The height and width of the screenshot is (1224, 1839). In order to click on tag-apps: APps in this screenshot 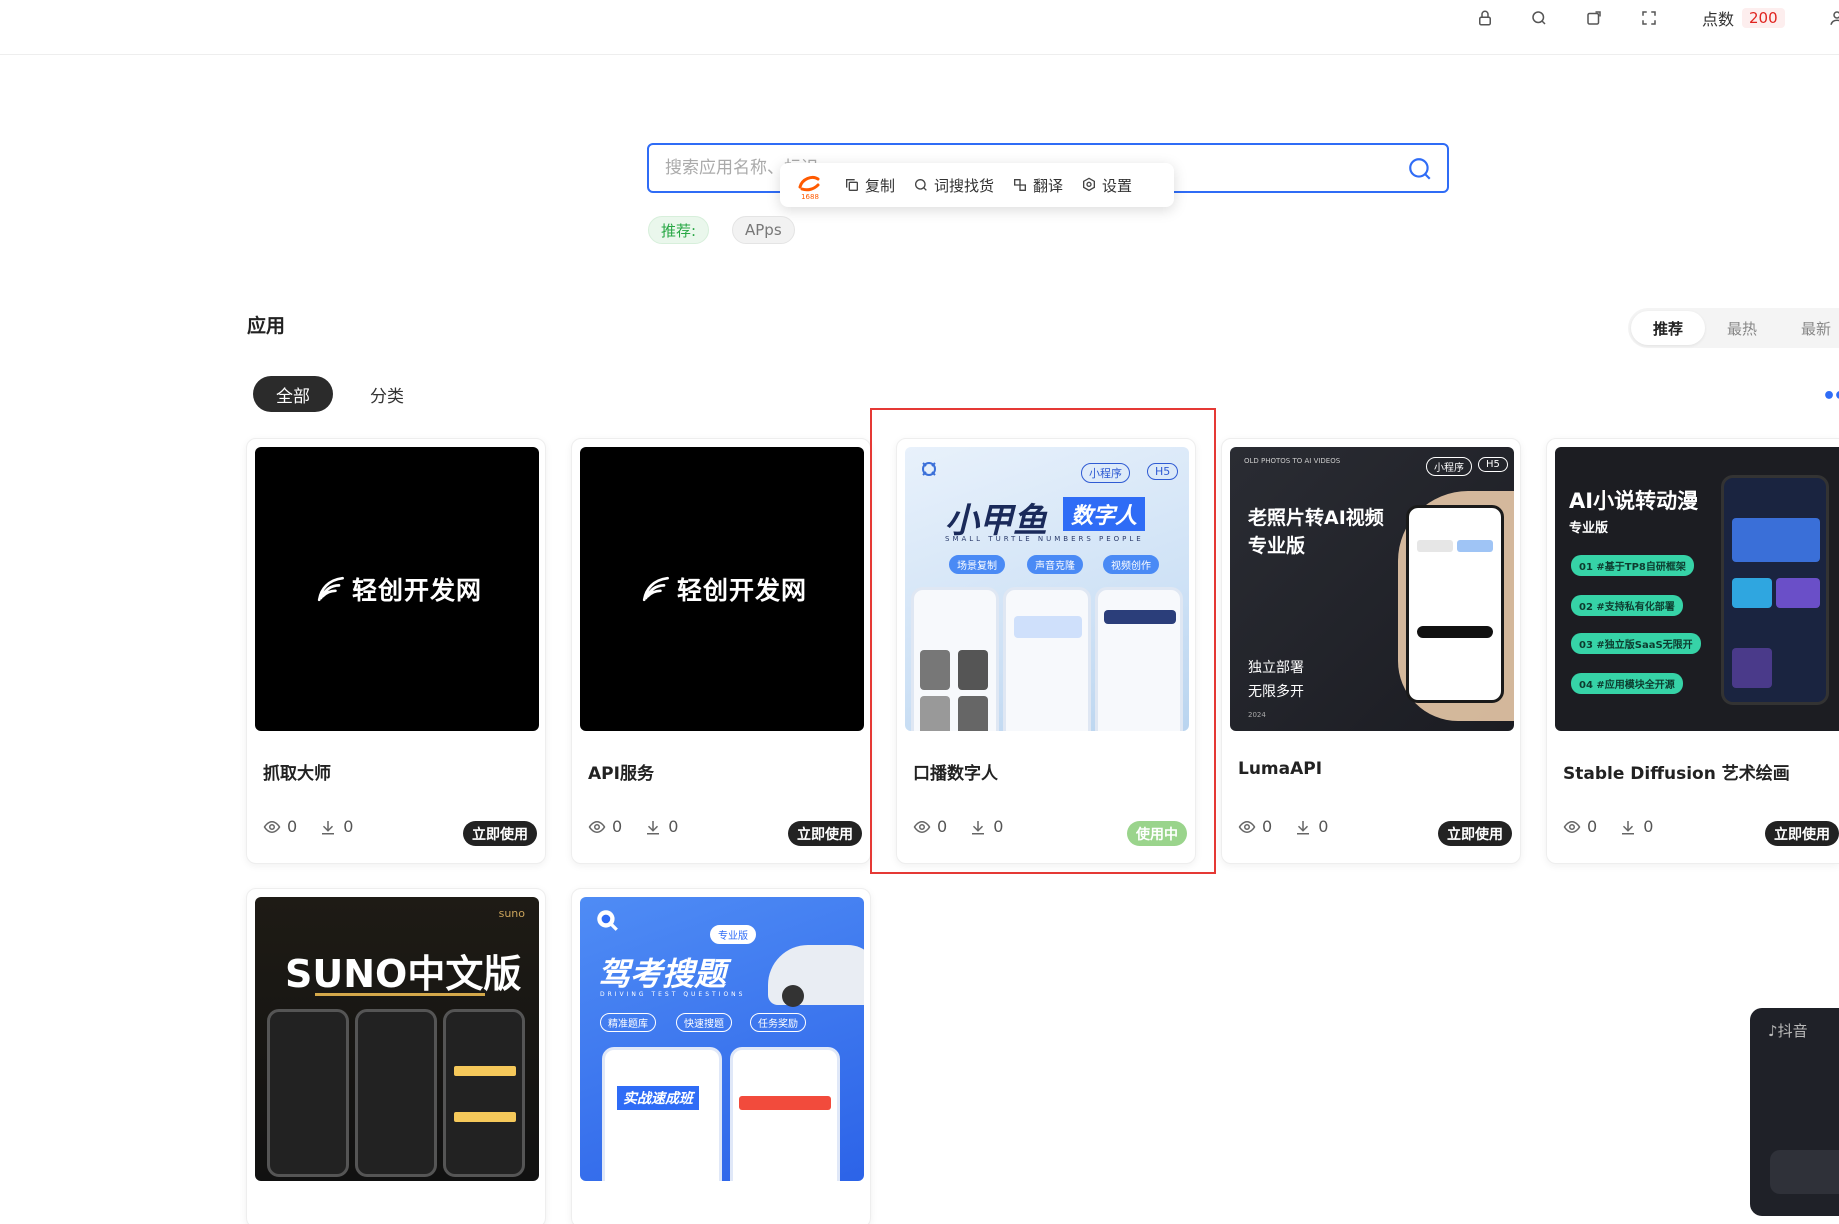, I will do `click(763, 230)`.